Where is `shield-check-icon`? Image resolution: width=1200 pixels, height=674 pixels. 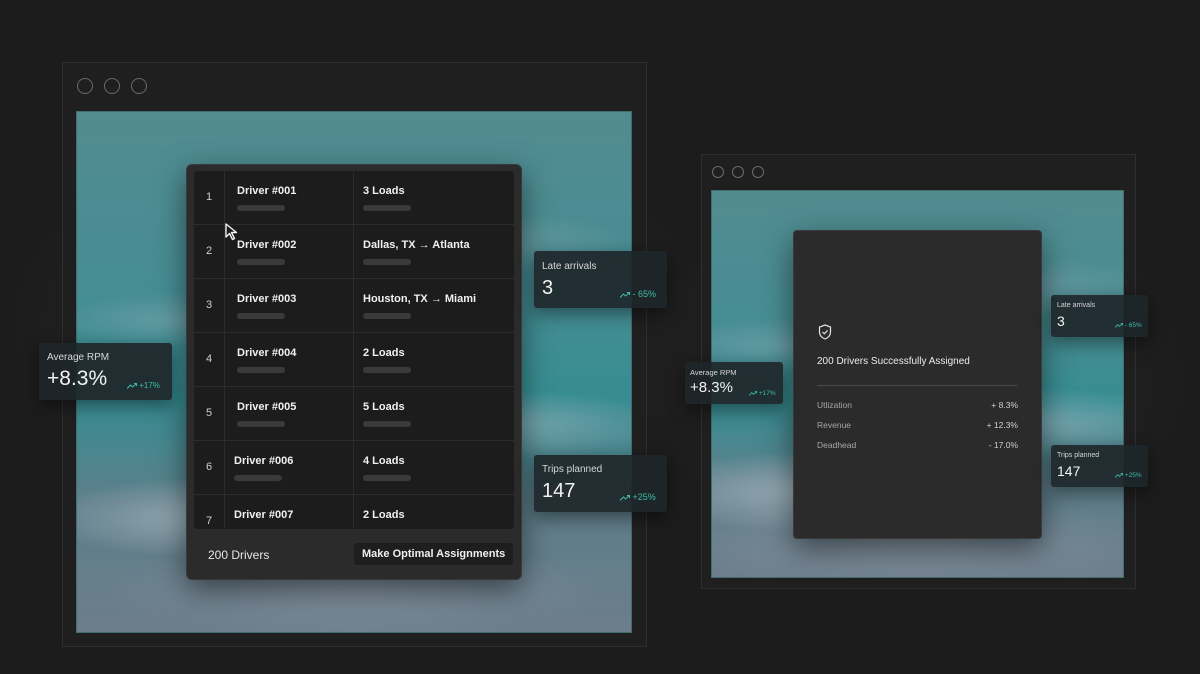 shield-check-icon is located at coordinates (825, 332).